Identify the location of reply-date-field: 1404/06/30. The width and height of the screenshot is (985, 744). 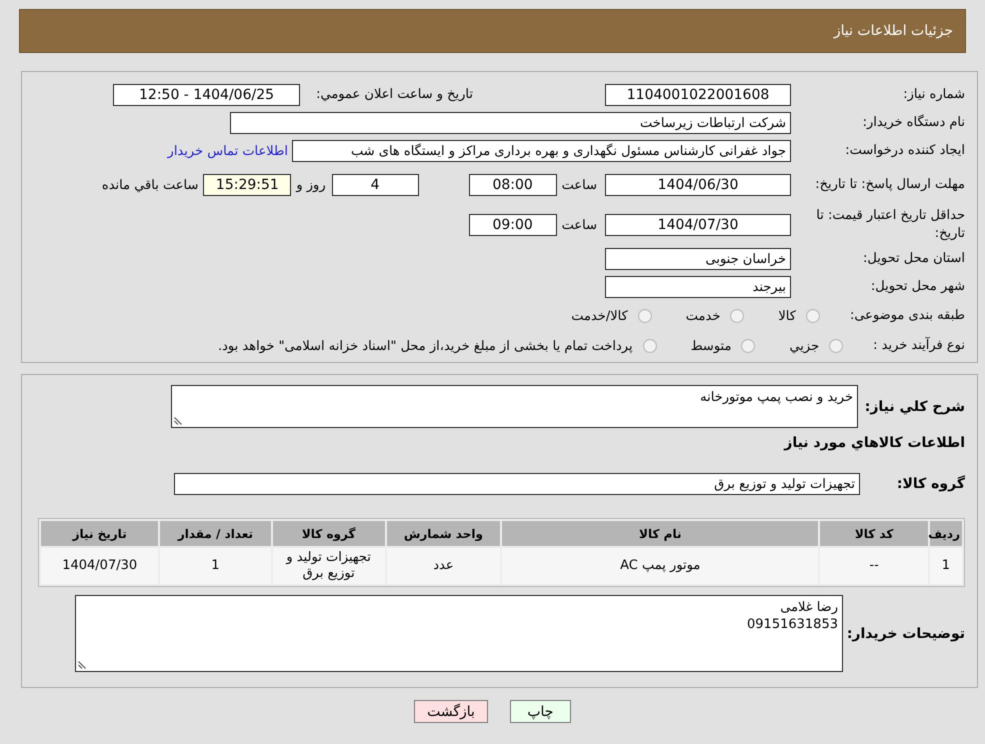
(698, 185).